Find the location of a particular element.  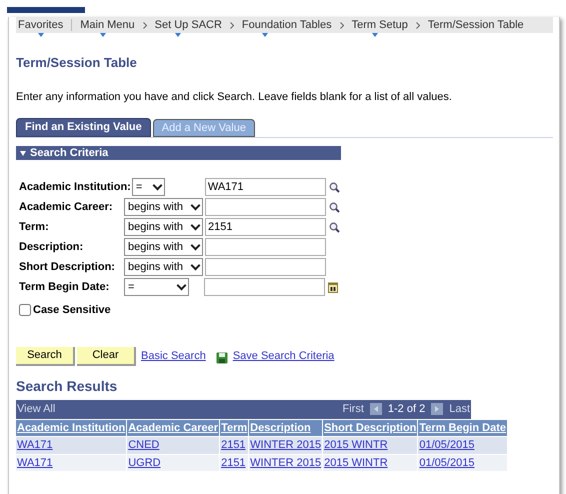

checkbox-label: Case Sensitive is located at coordinates (72, 310).